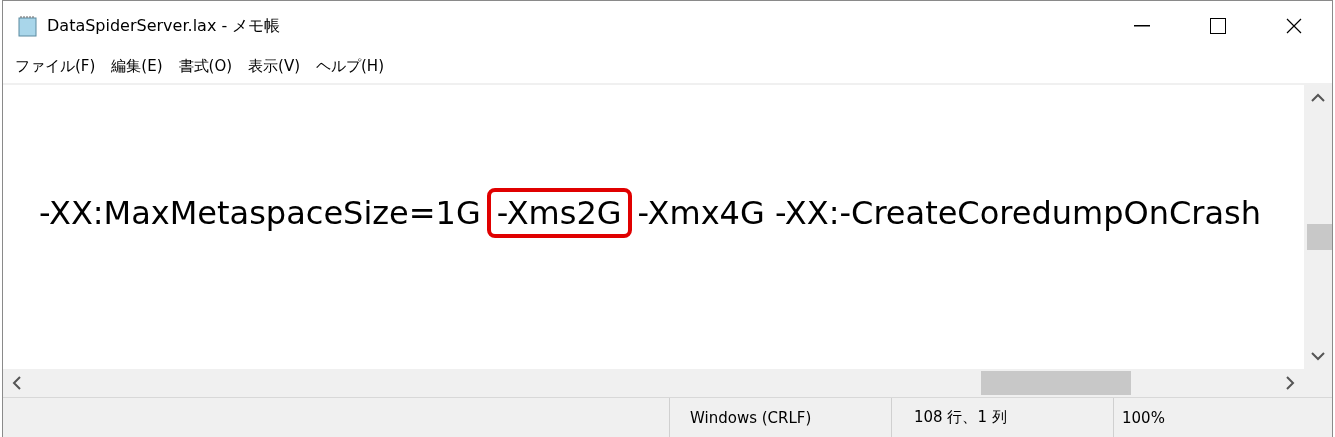 The height and width of the screenshot is (437, 1335). I want to click on chevron-right-icon, so click(1290, 383).